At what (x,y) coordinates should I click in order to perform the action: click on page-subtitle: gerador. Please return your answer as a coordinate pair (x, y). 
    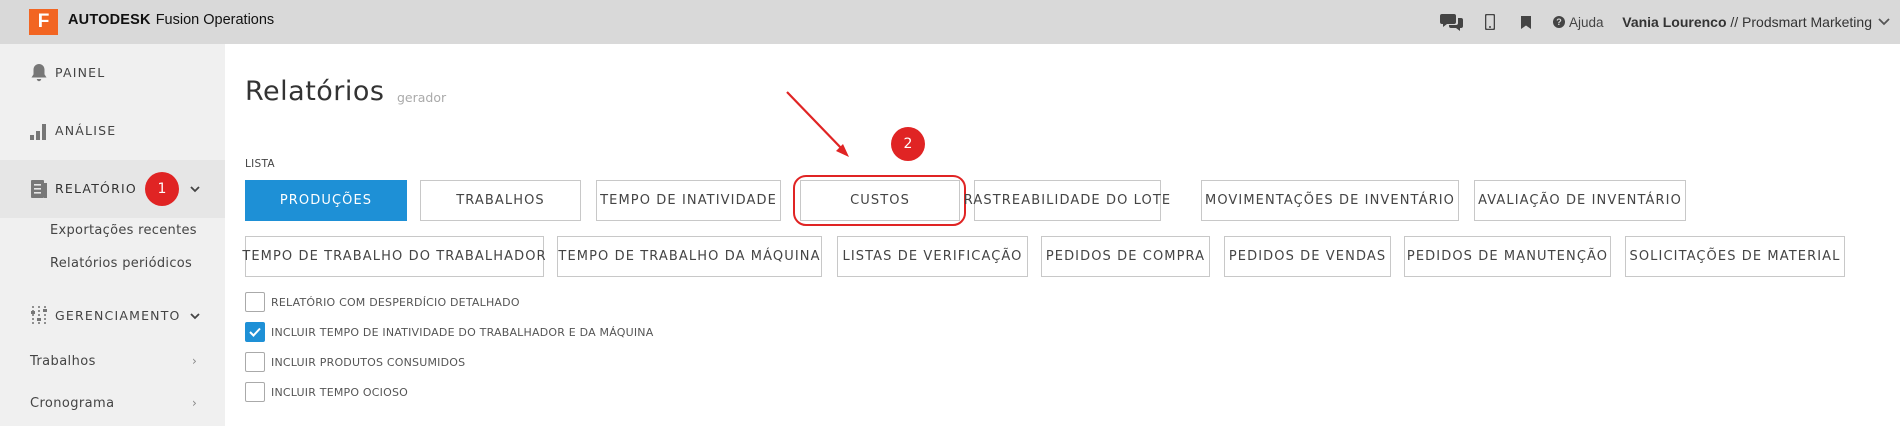
    Looking at the image, I should click on (422, 97).